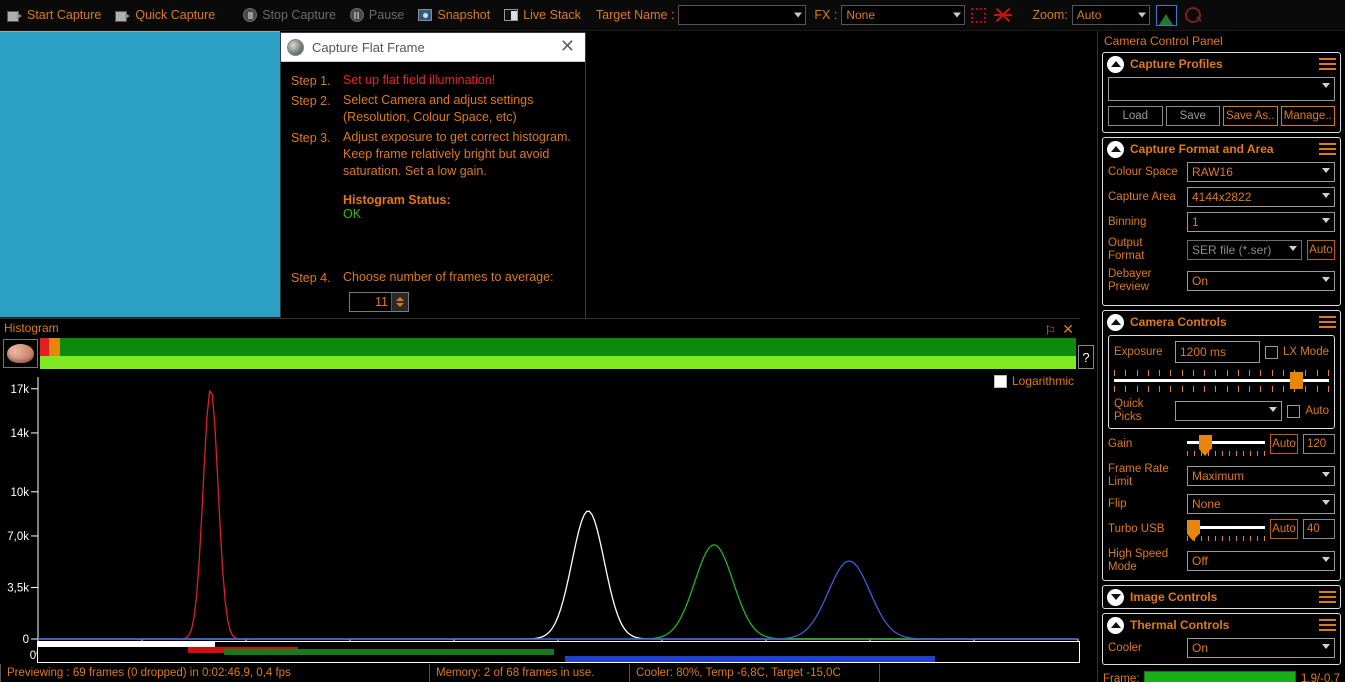 This screenshot has width=1345, height=682. What do you see at coordinates (530, 673) in the screenshot?
I see `status-memory: Memory: 2 of 68 frames in use.` at bounding box center [530, 673].